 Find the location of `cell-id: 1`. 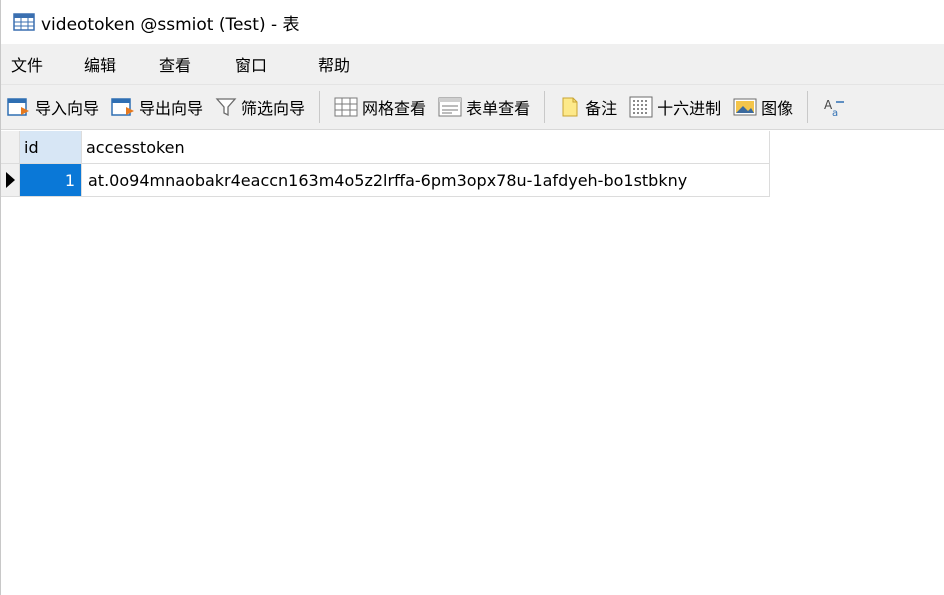

cell-id: 1 is located at coordinates (51, 180).